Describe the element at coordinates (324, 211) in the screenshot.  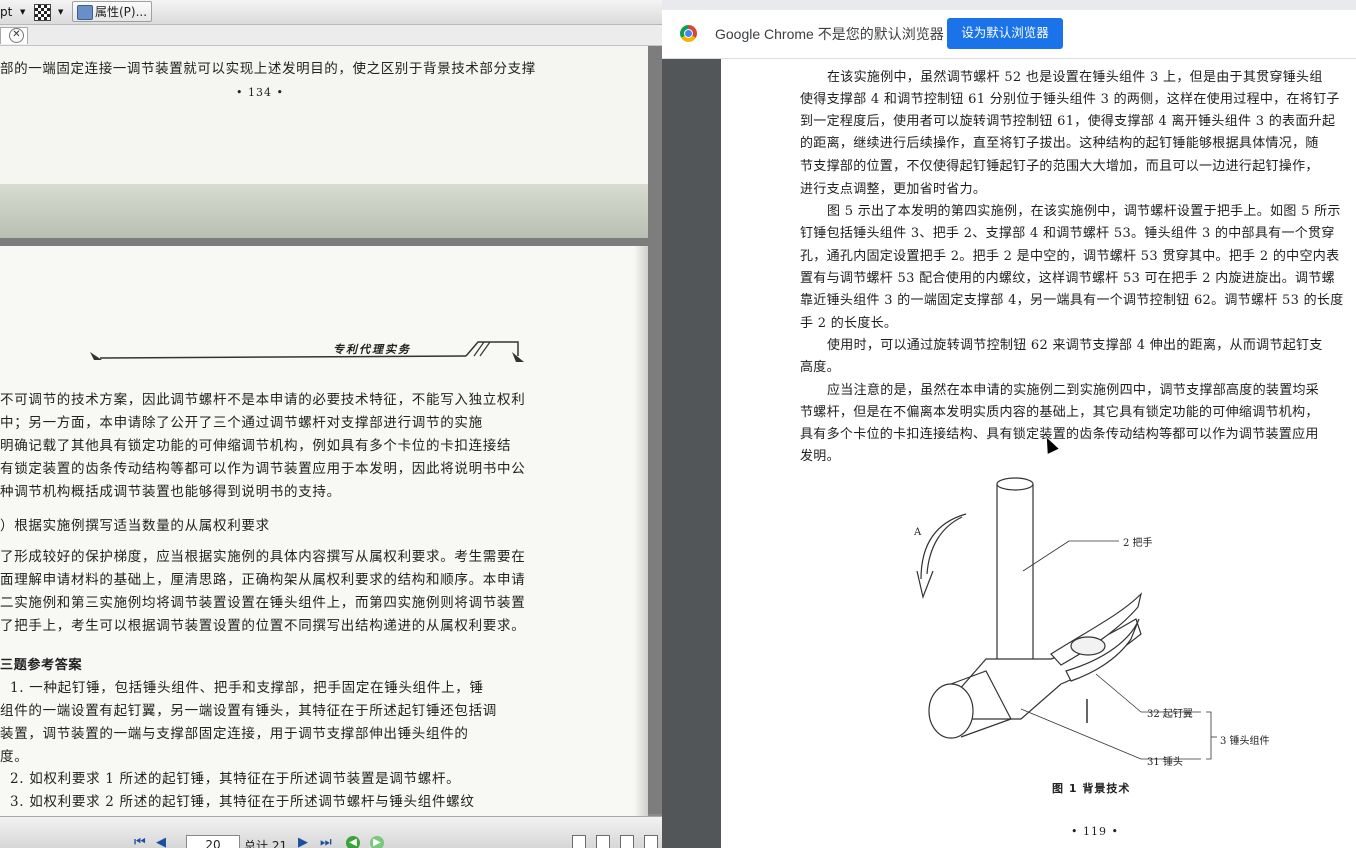
I see `scan-shadow` at that location.